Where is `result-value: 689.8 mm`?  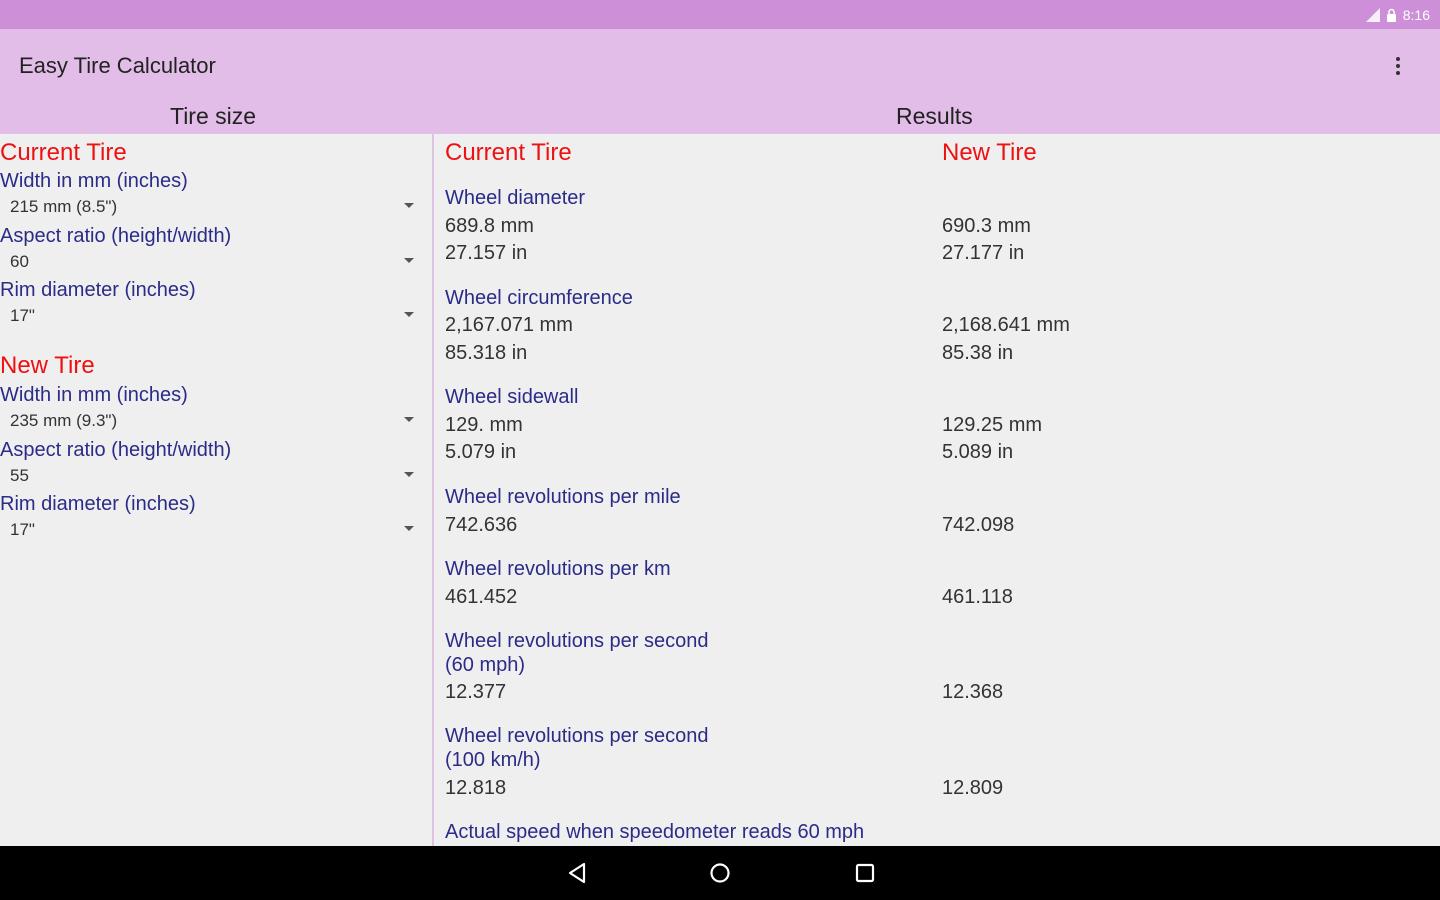
result-value: 689.8 mm is located at coordinates (489, 226).